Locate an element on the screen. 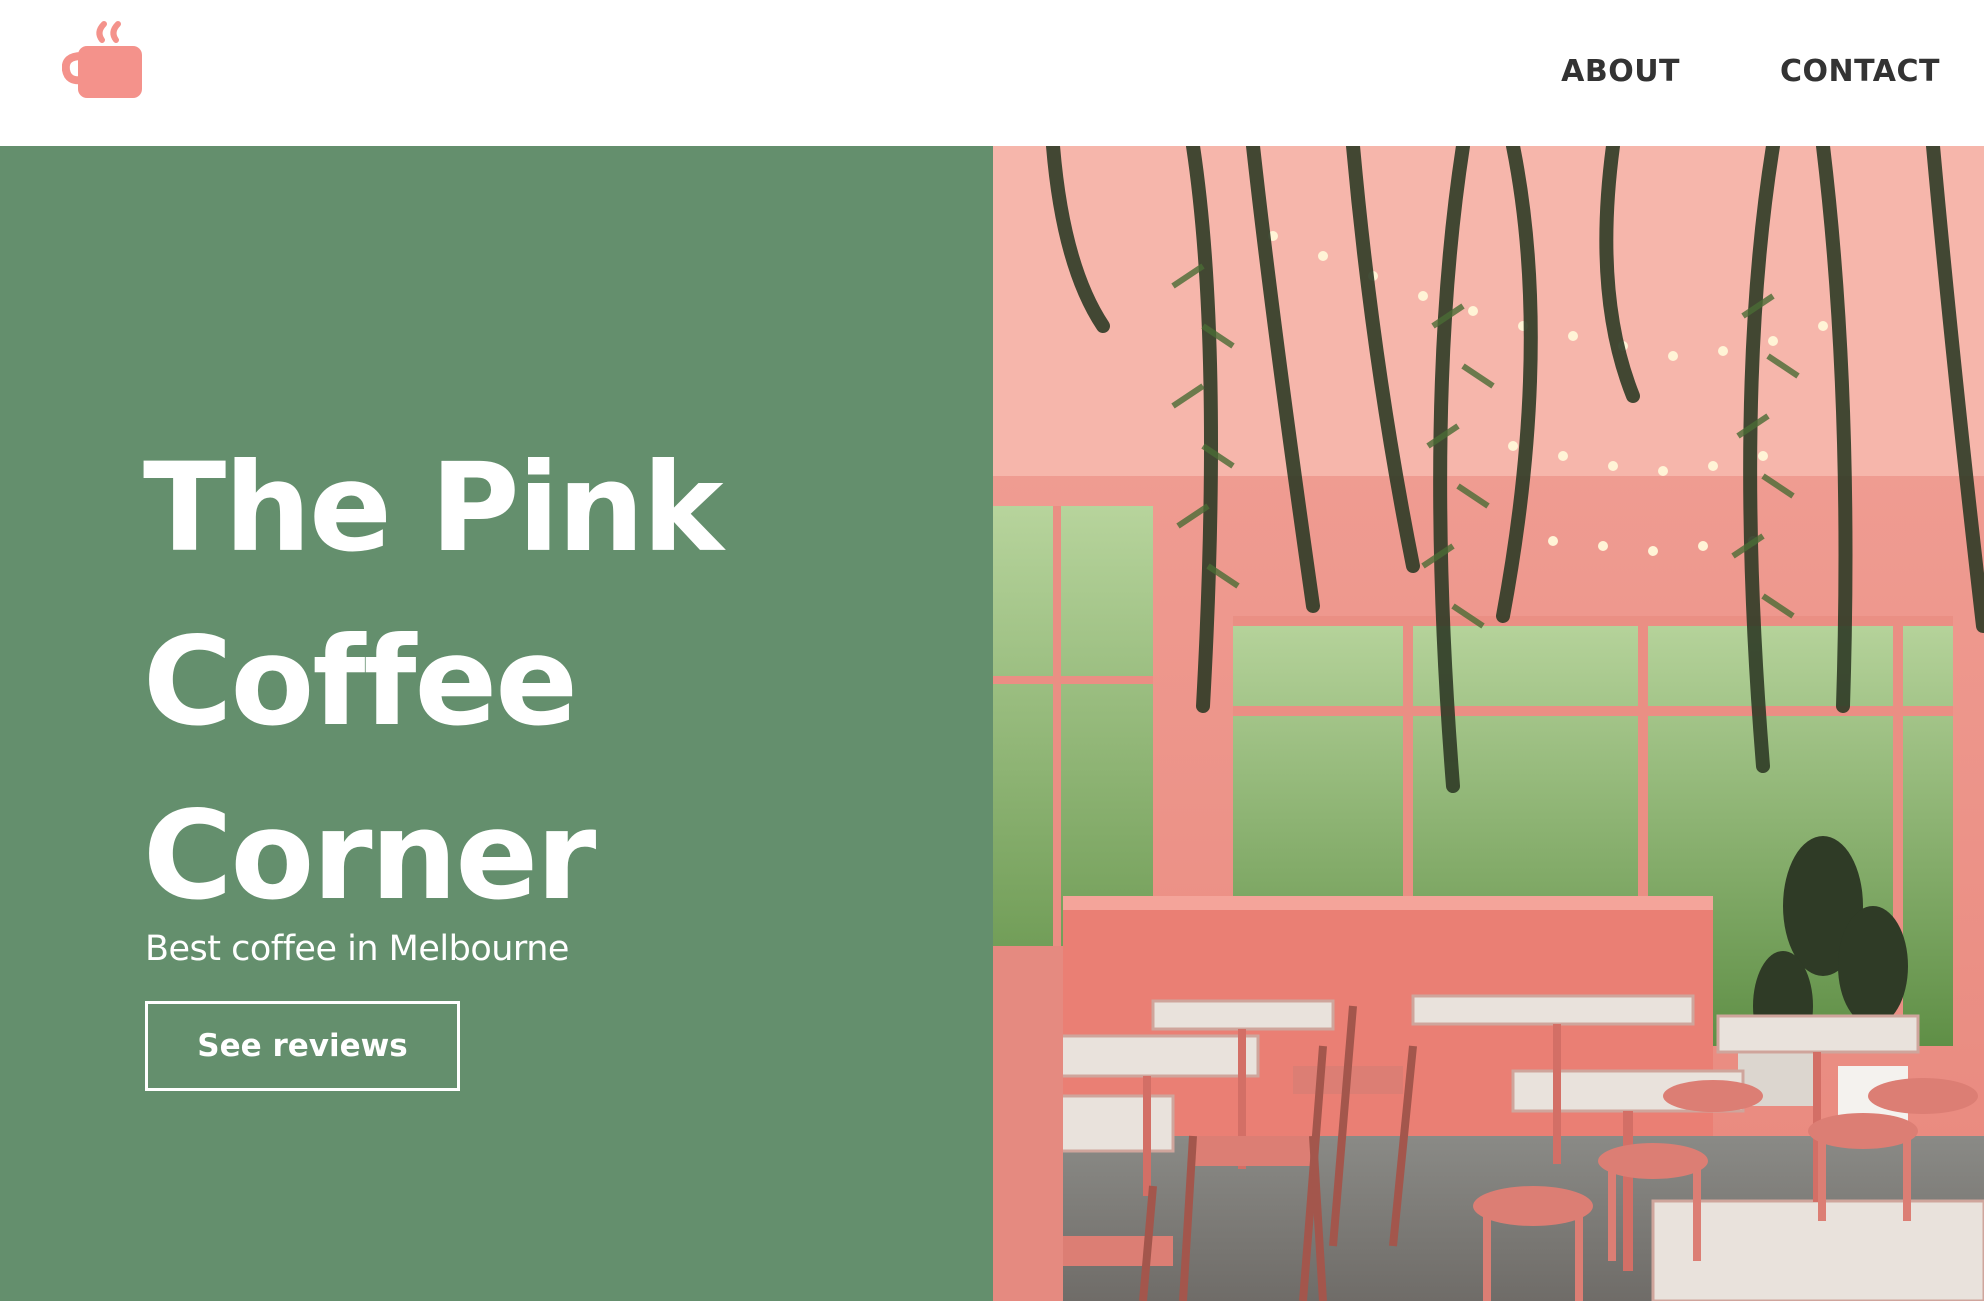  hero-tagline: Best coffee in Melbourne is located at coordinates (357, 949).